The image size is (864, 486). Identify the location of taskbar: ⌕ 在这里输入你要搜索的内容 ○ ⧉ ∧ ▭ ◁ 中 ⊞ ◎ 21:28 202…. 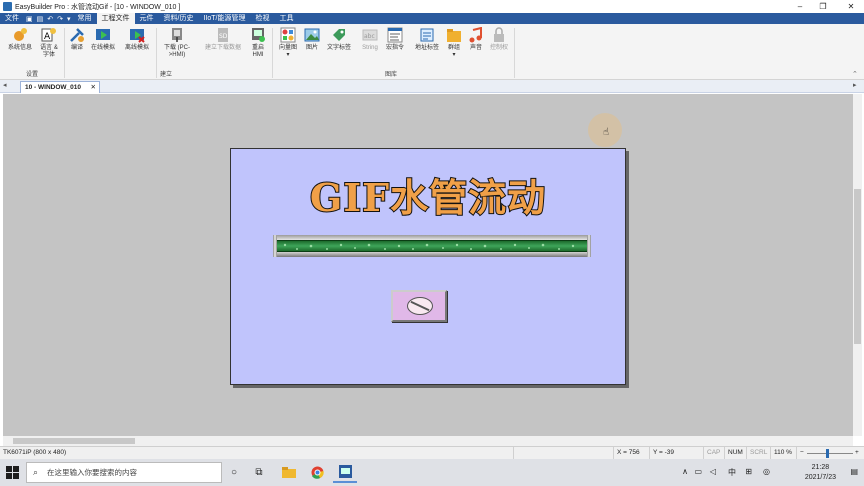
(432, 472).